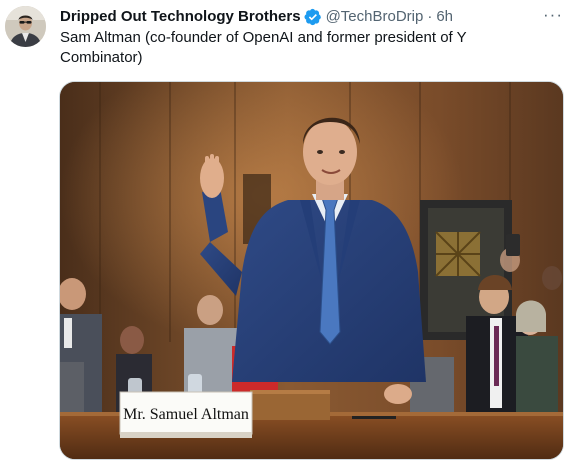 The width and height of the screenshot is (574, 475). What do you see at coordinates (186, 414) in the screenshot?
I see `name-placard-text: Mr. Samuel Altman` at bounding box center [186, 414].